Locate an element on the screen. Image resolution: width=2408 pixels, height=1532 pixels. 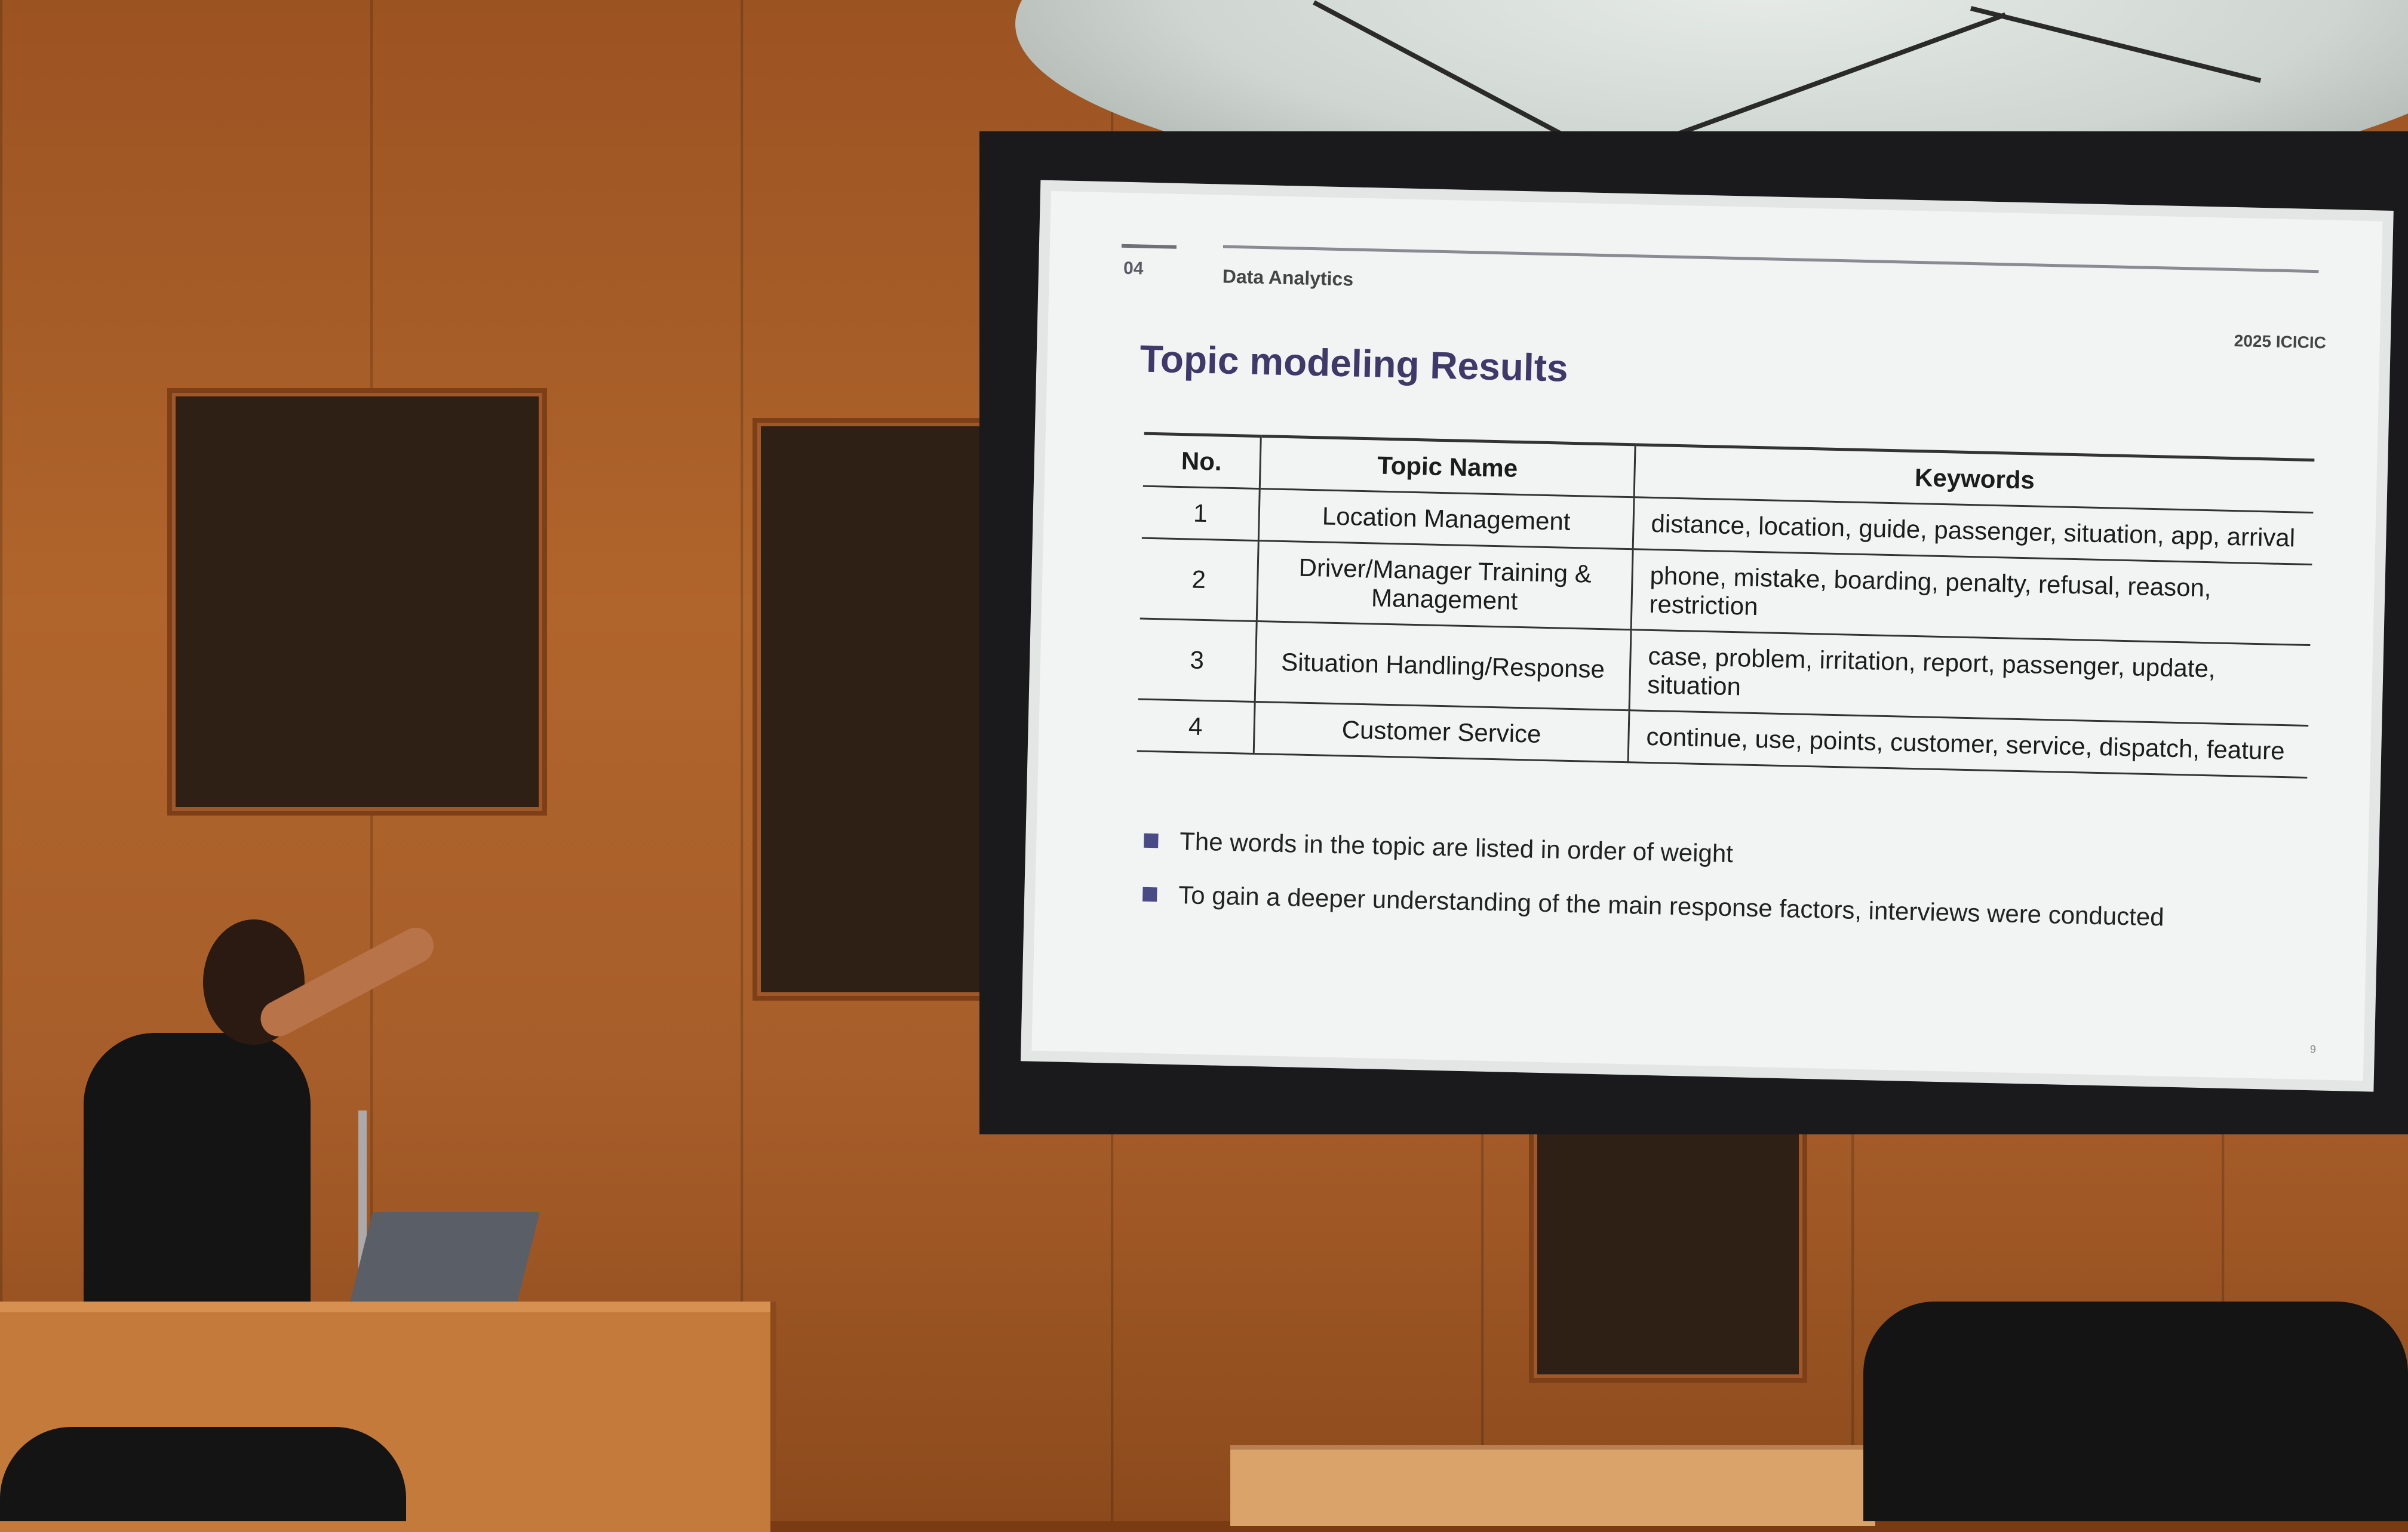
column-header-topic-name: Topic Name is located at coordinates (1448, 467).